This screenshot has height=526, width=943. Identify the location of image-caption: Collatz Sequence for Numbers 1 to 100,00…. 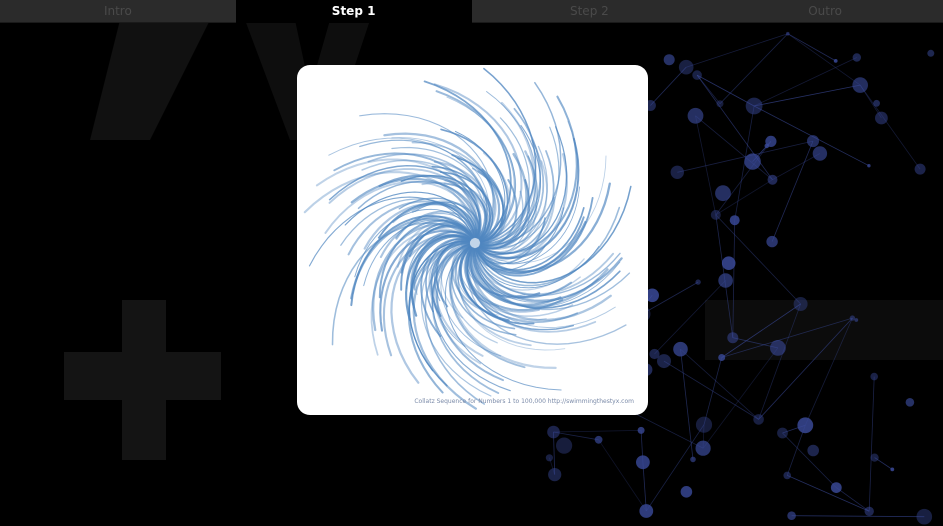
(524, 401).